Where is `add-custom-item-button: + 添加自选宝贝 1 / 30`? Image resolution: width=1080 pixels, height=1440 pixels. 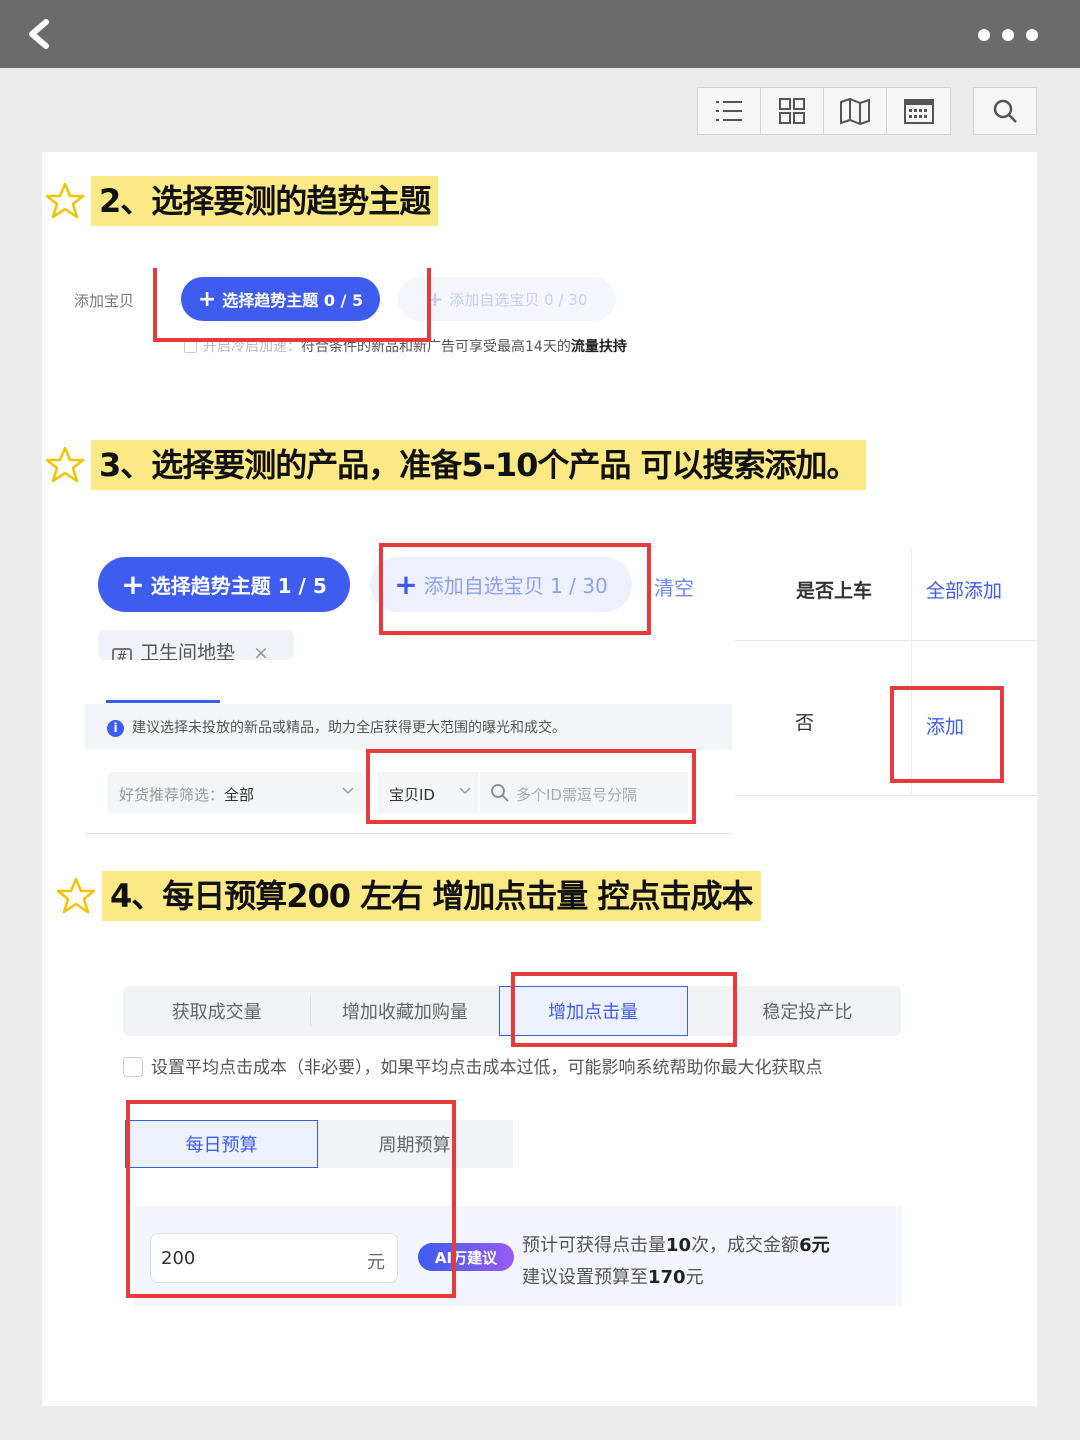 add-custom-item-button: + 添加自选宝贝 1 / 30 is located at coordinates (501, 584).